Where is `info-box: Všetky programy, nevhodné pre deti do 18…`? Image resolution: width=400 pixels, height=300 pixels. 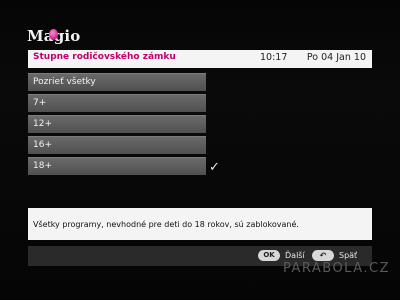 info-box: Všetky programy, nevhodné pre deti do 18… is located at coordinates (200, 224).